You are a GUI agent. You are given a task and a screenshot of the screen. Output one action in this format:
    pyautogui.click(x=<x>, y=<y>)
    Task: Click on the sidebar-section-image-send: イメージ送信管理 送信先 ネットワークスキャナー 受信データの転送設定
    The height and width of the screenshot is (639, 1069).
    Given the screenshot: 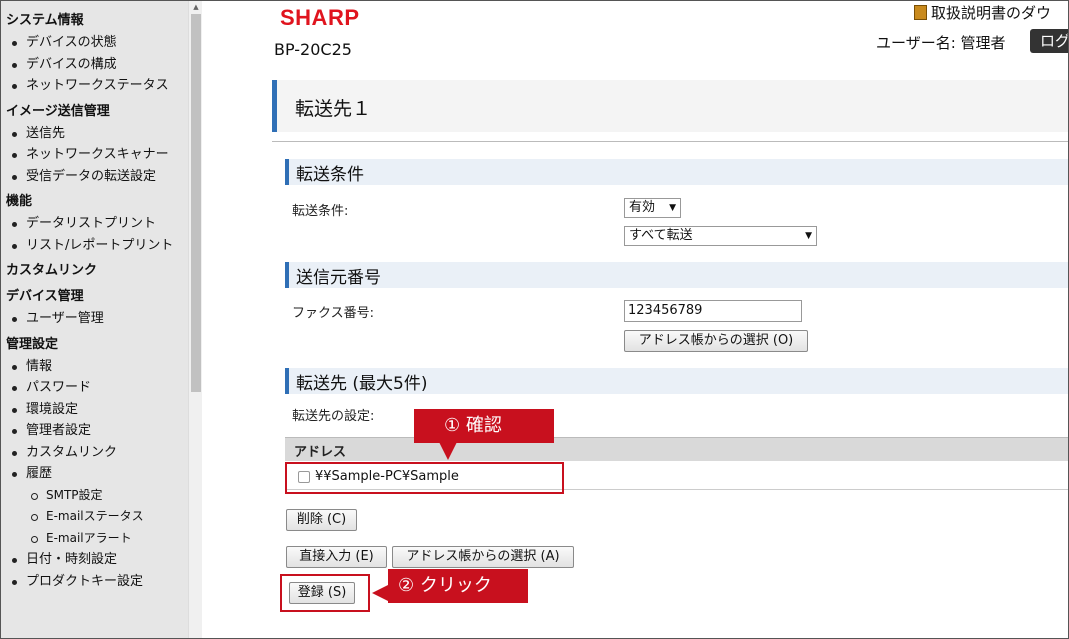 What is the action you would take?
    pyautogui.click(x=94, y=144)
    